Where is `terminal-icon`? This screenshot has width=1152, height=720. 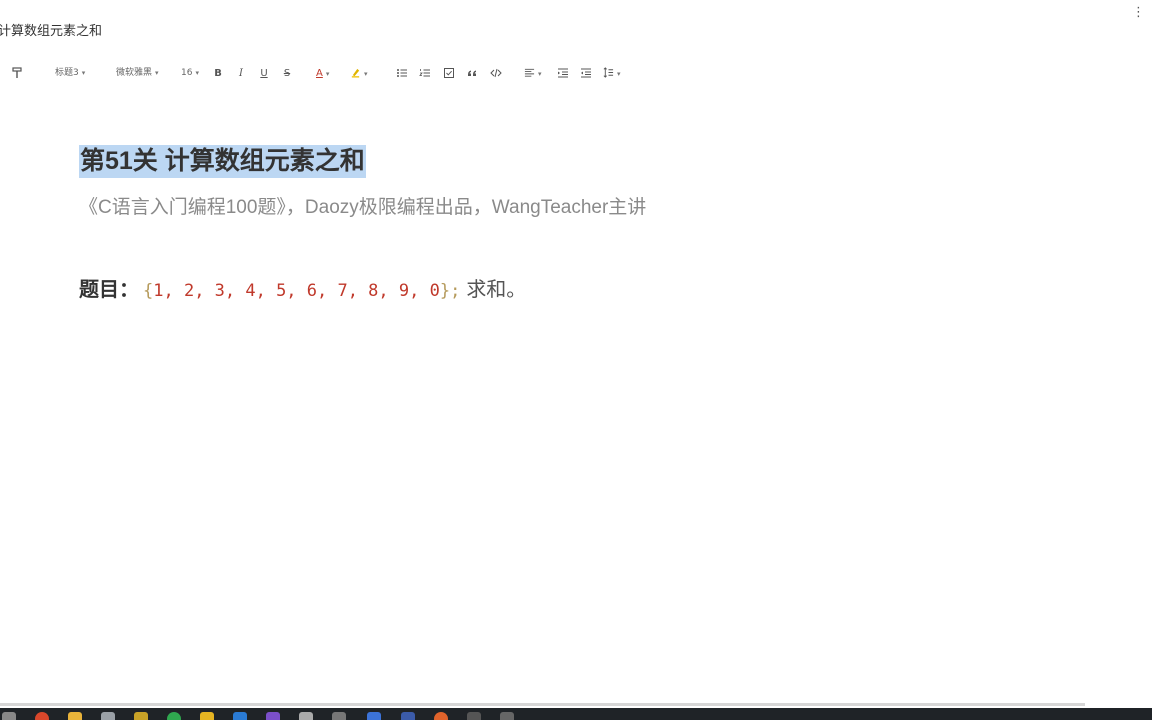
terminal-icon is located at coordinates (408, 716).